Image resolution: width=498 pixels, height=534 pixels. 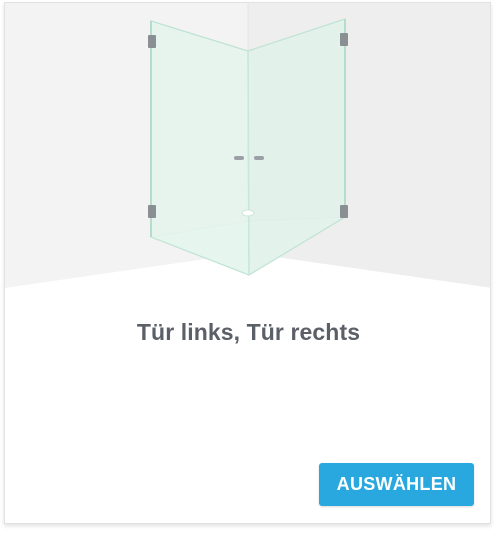 I want to click on drain-icon, so click(x=248, y=213).